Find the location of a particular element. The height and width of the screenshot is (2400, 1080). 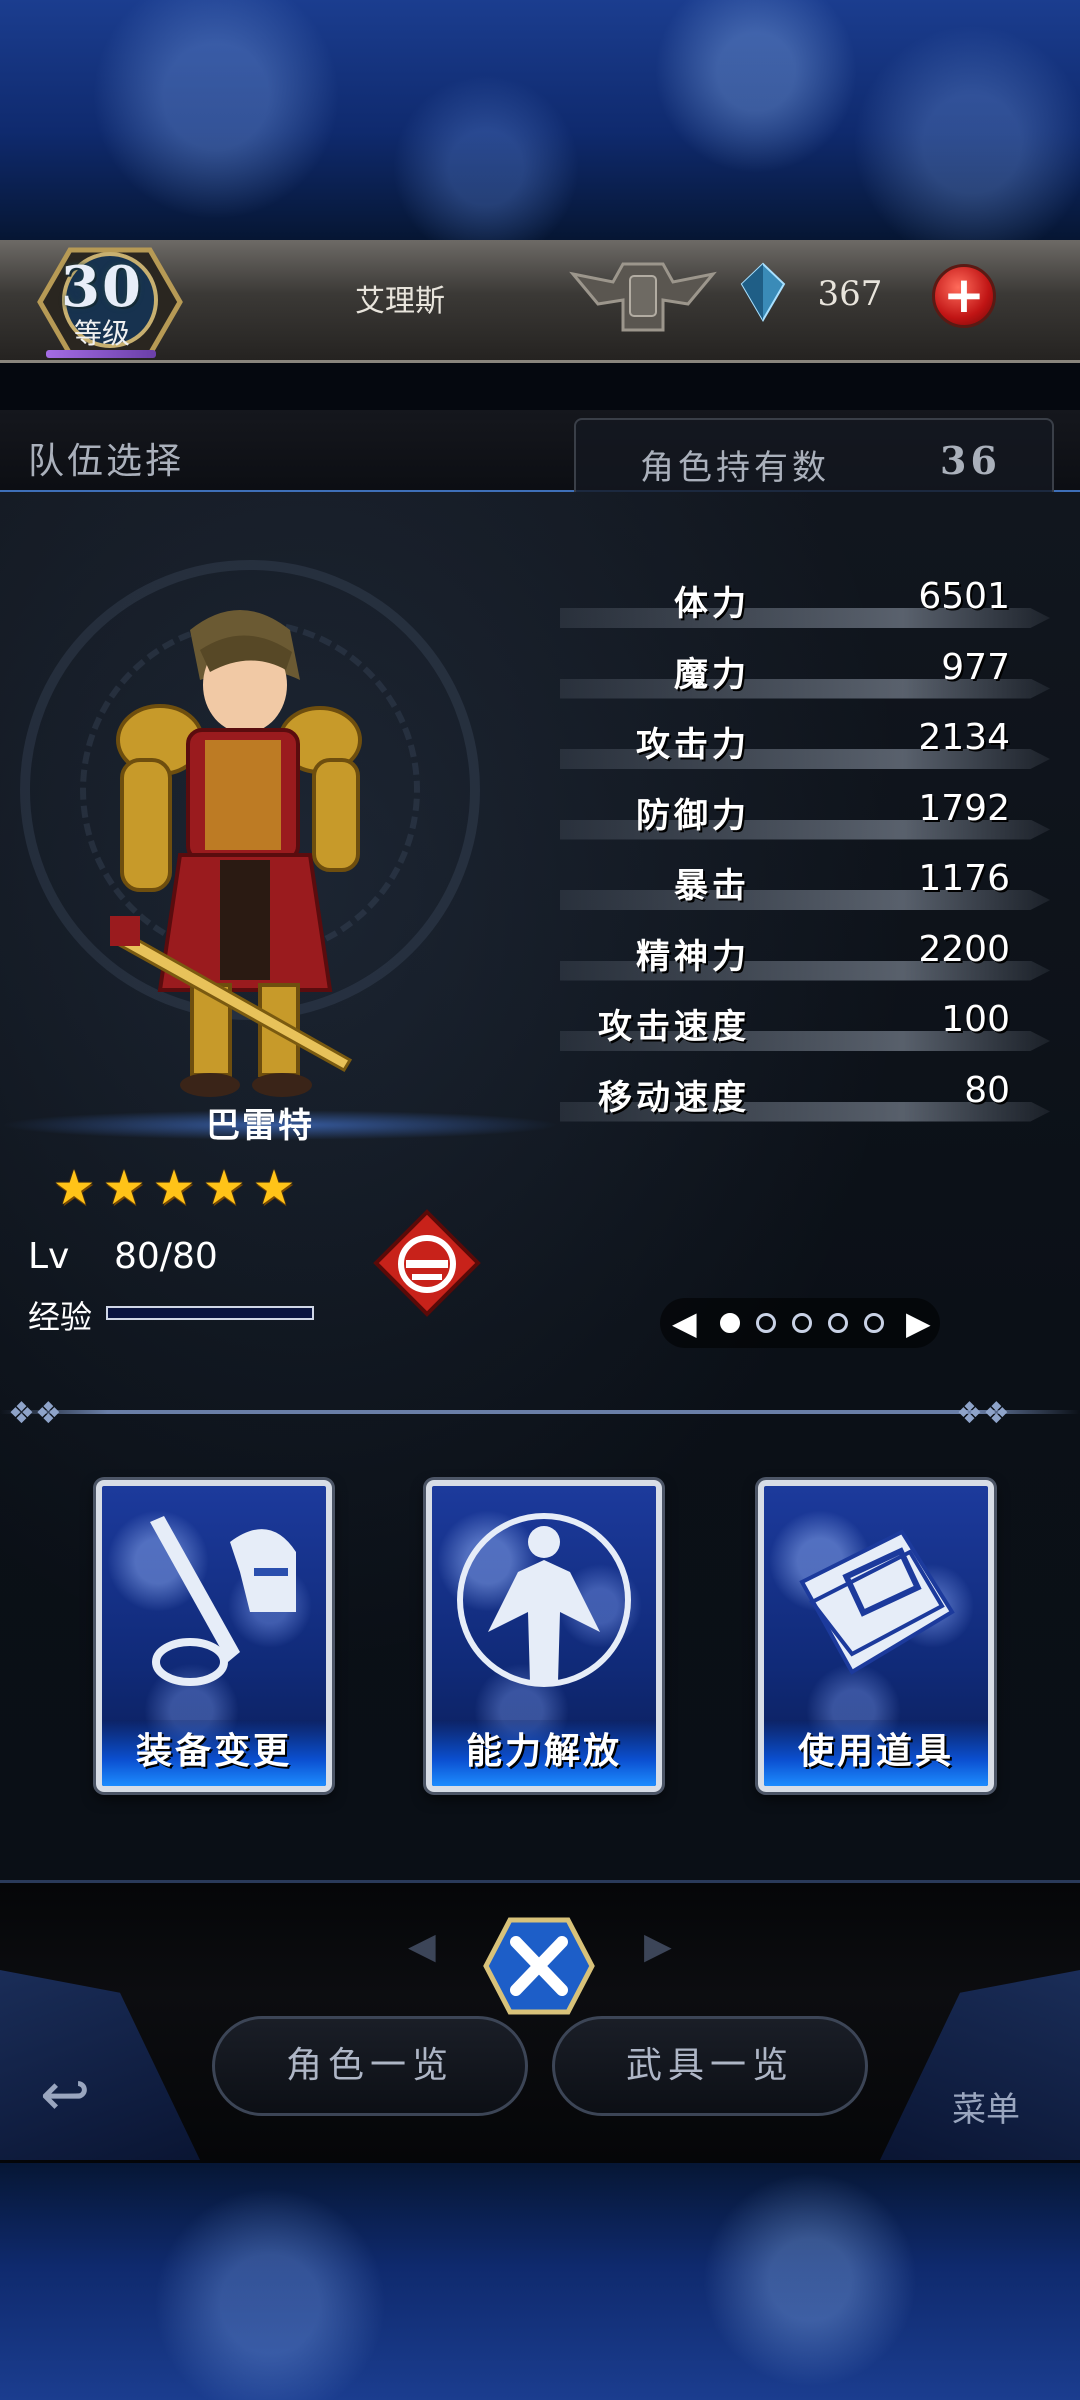

stat-value: 6501 is located at coordinates (964, 596).